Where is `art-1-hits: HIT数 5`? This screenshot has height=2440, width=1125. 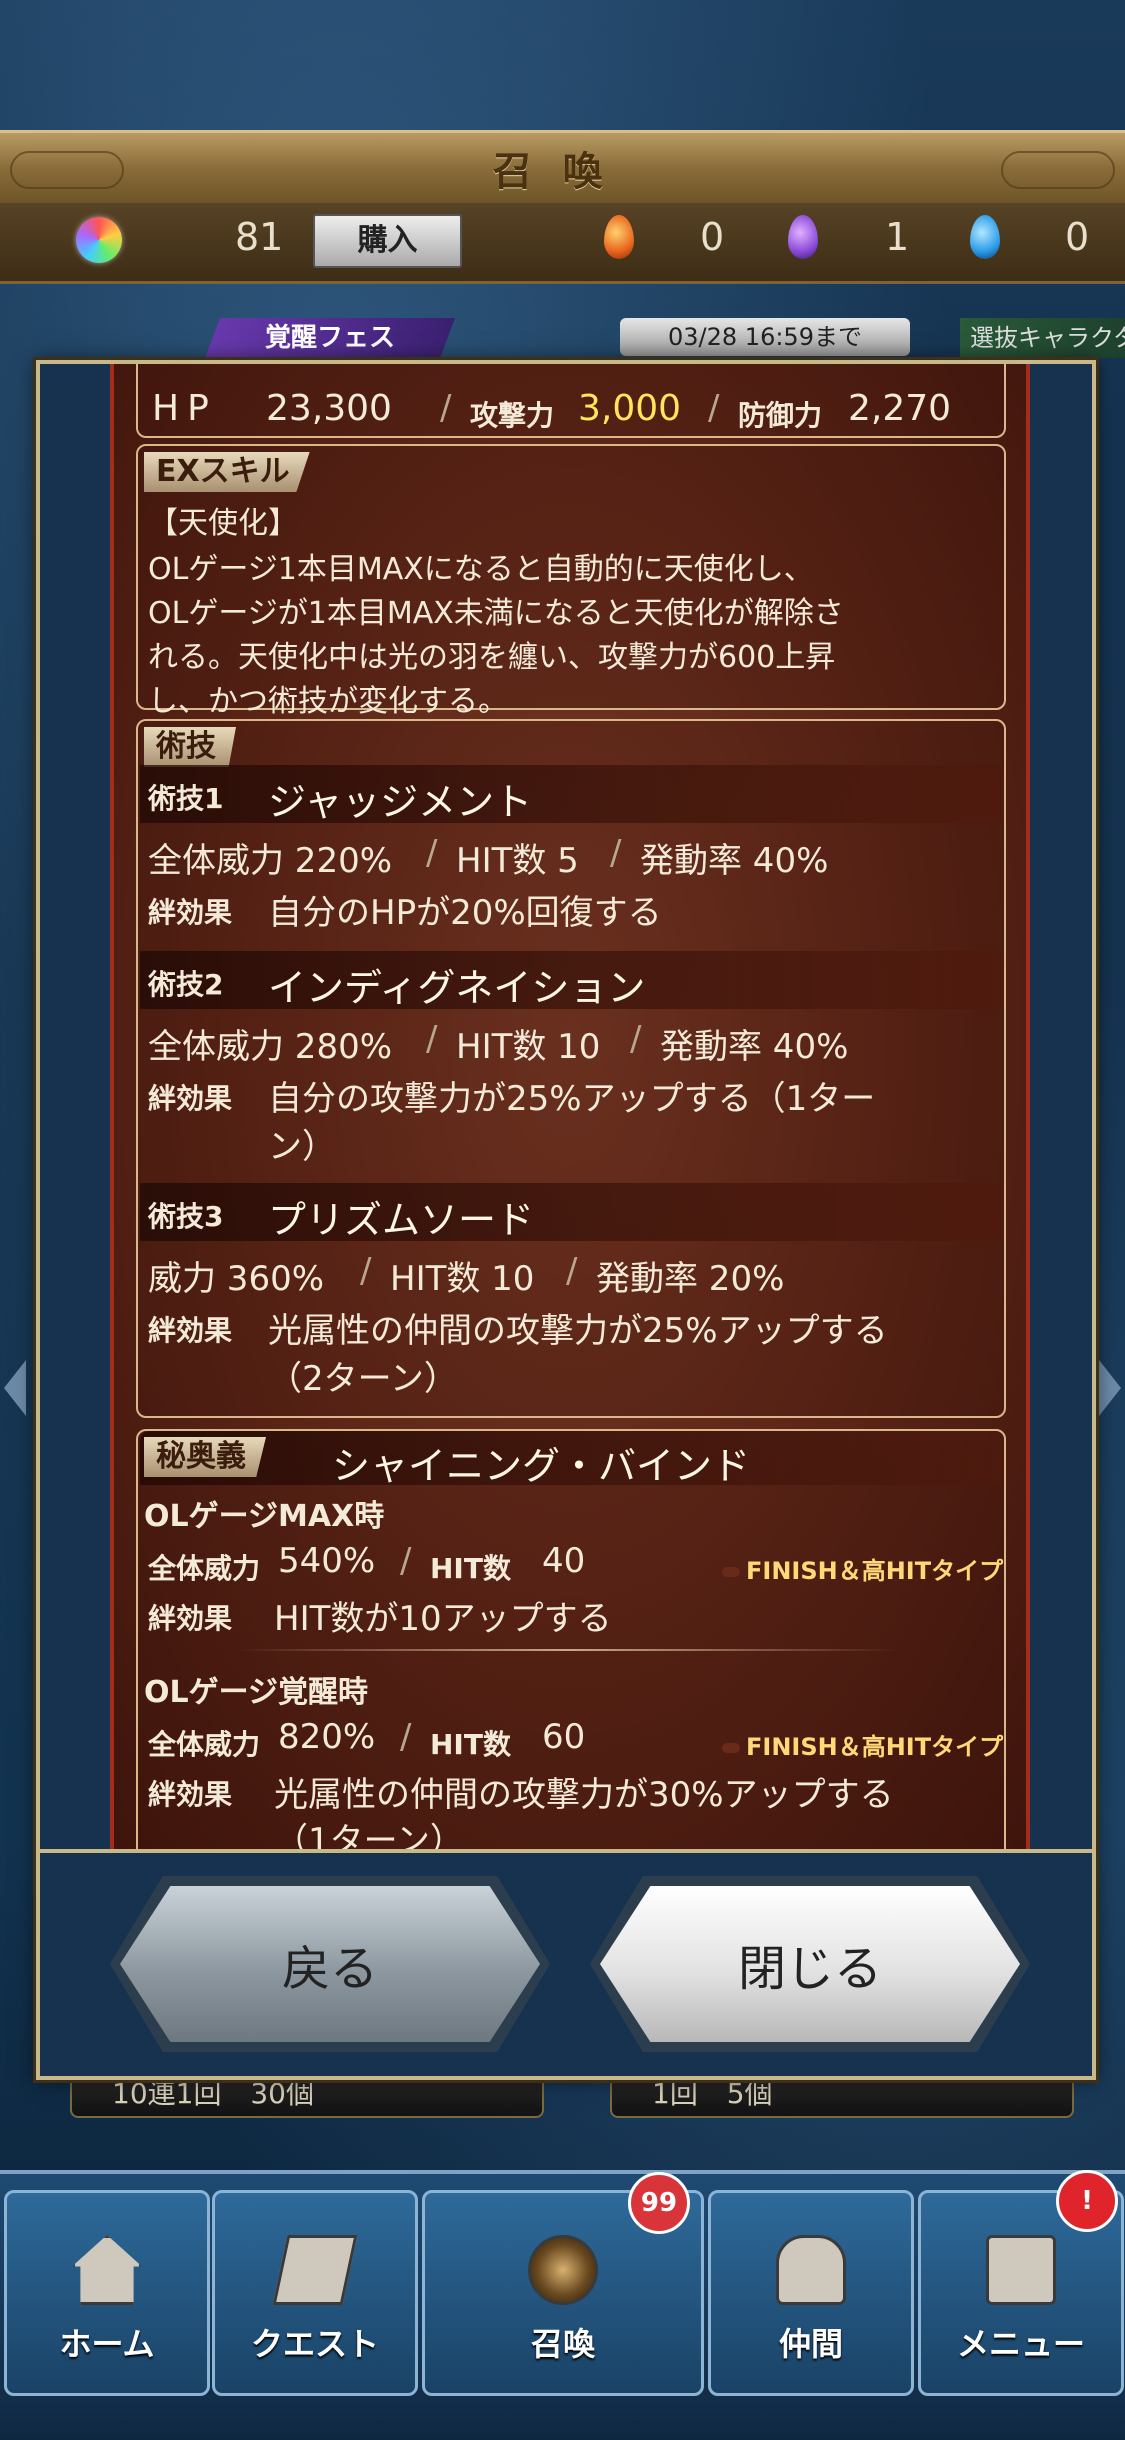
art-1-hits: HIT数 5 is located at coordinates (517, 861).